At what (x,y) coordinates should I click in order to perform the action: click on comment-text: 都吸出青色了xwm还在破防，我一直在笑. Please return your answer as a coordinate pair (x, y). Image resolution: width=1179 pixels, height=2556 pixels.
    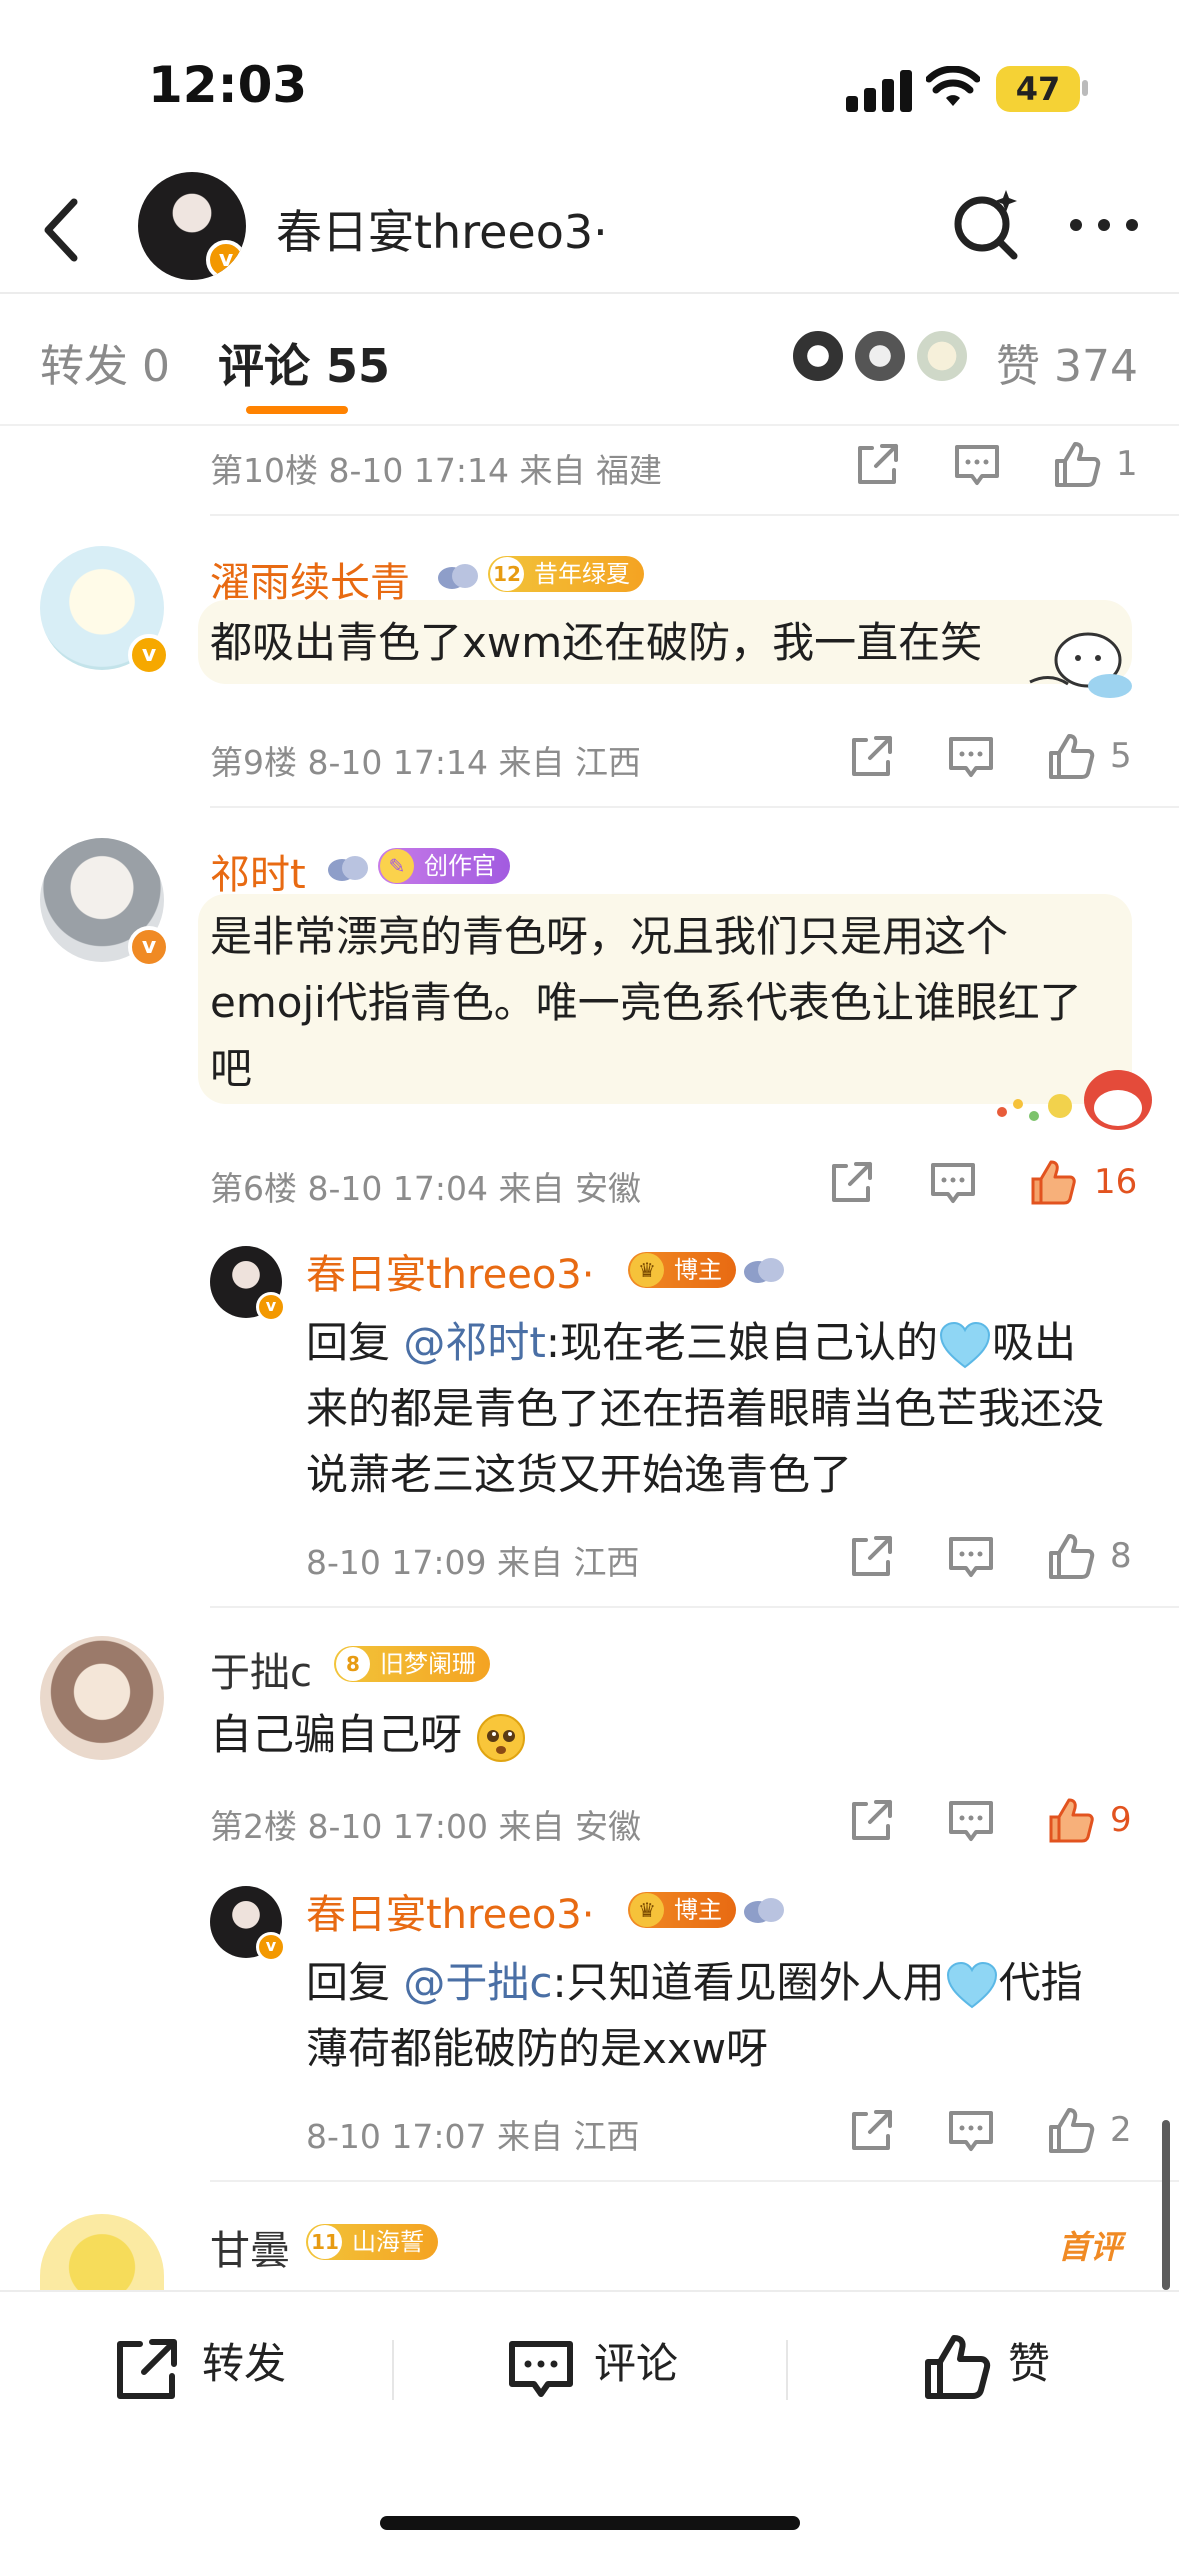
    Looking at the image, I should click on (660, 643).